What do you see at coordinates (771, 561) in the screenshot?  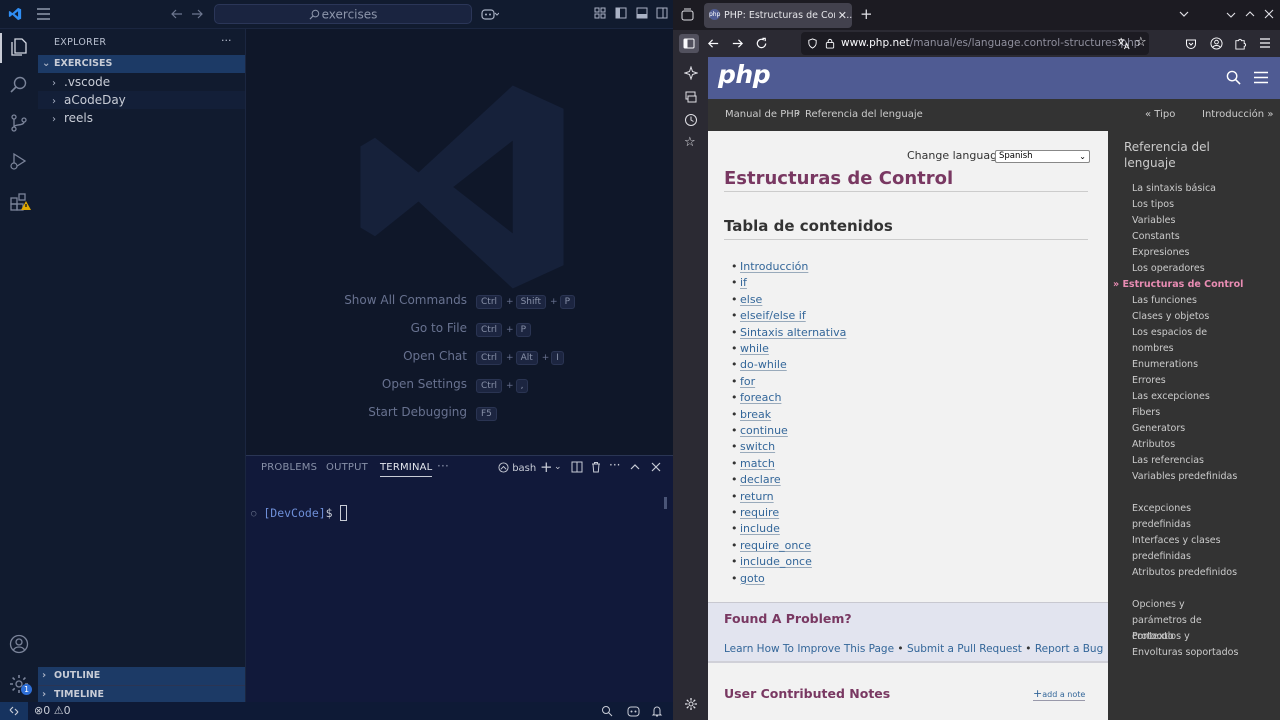 I see `toc-link: • include_once` at bounding box center [771, 561].